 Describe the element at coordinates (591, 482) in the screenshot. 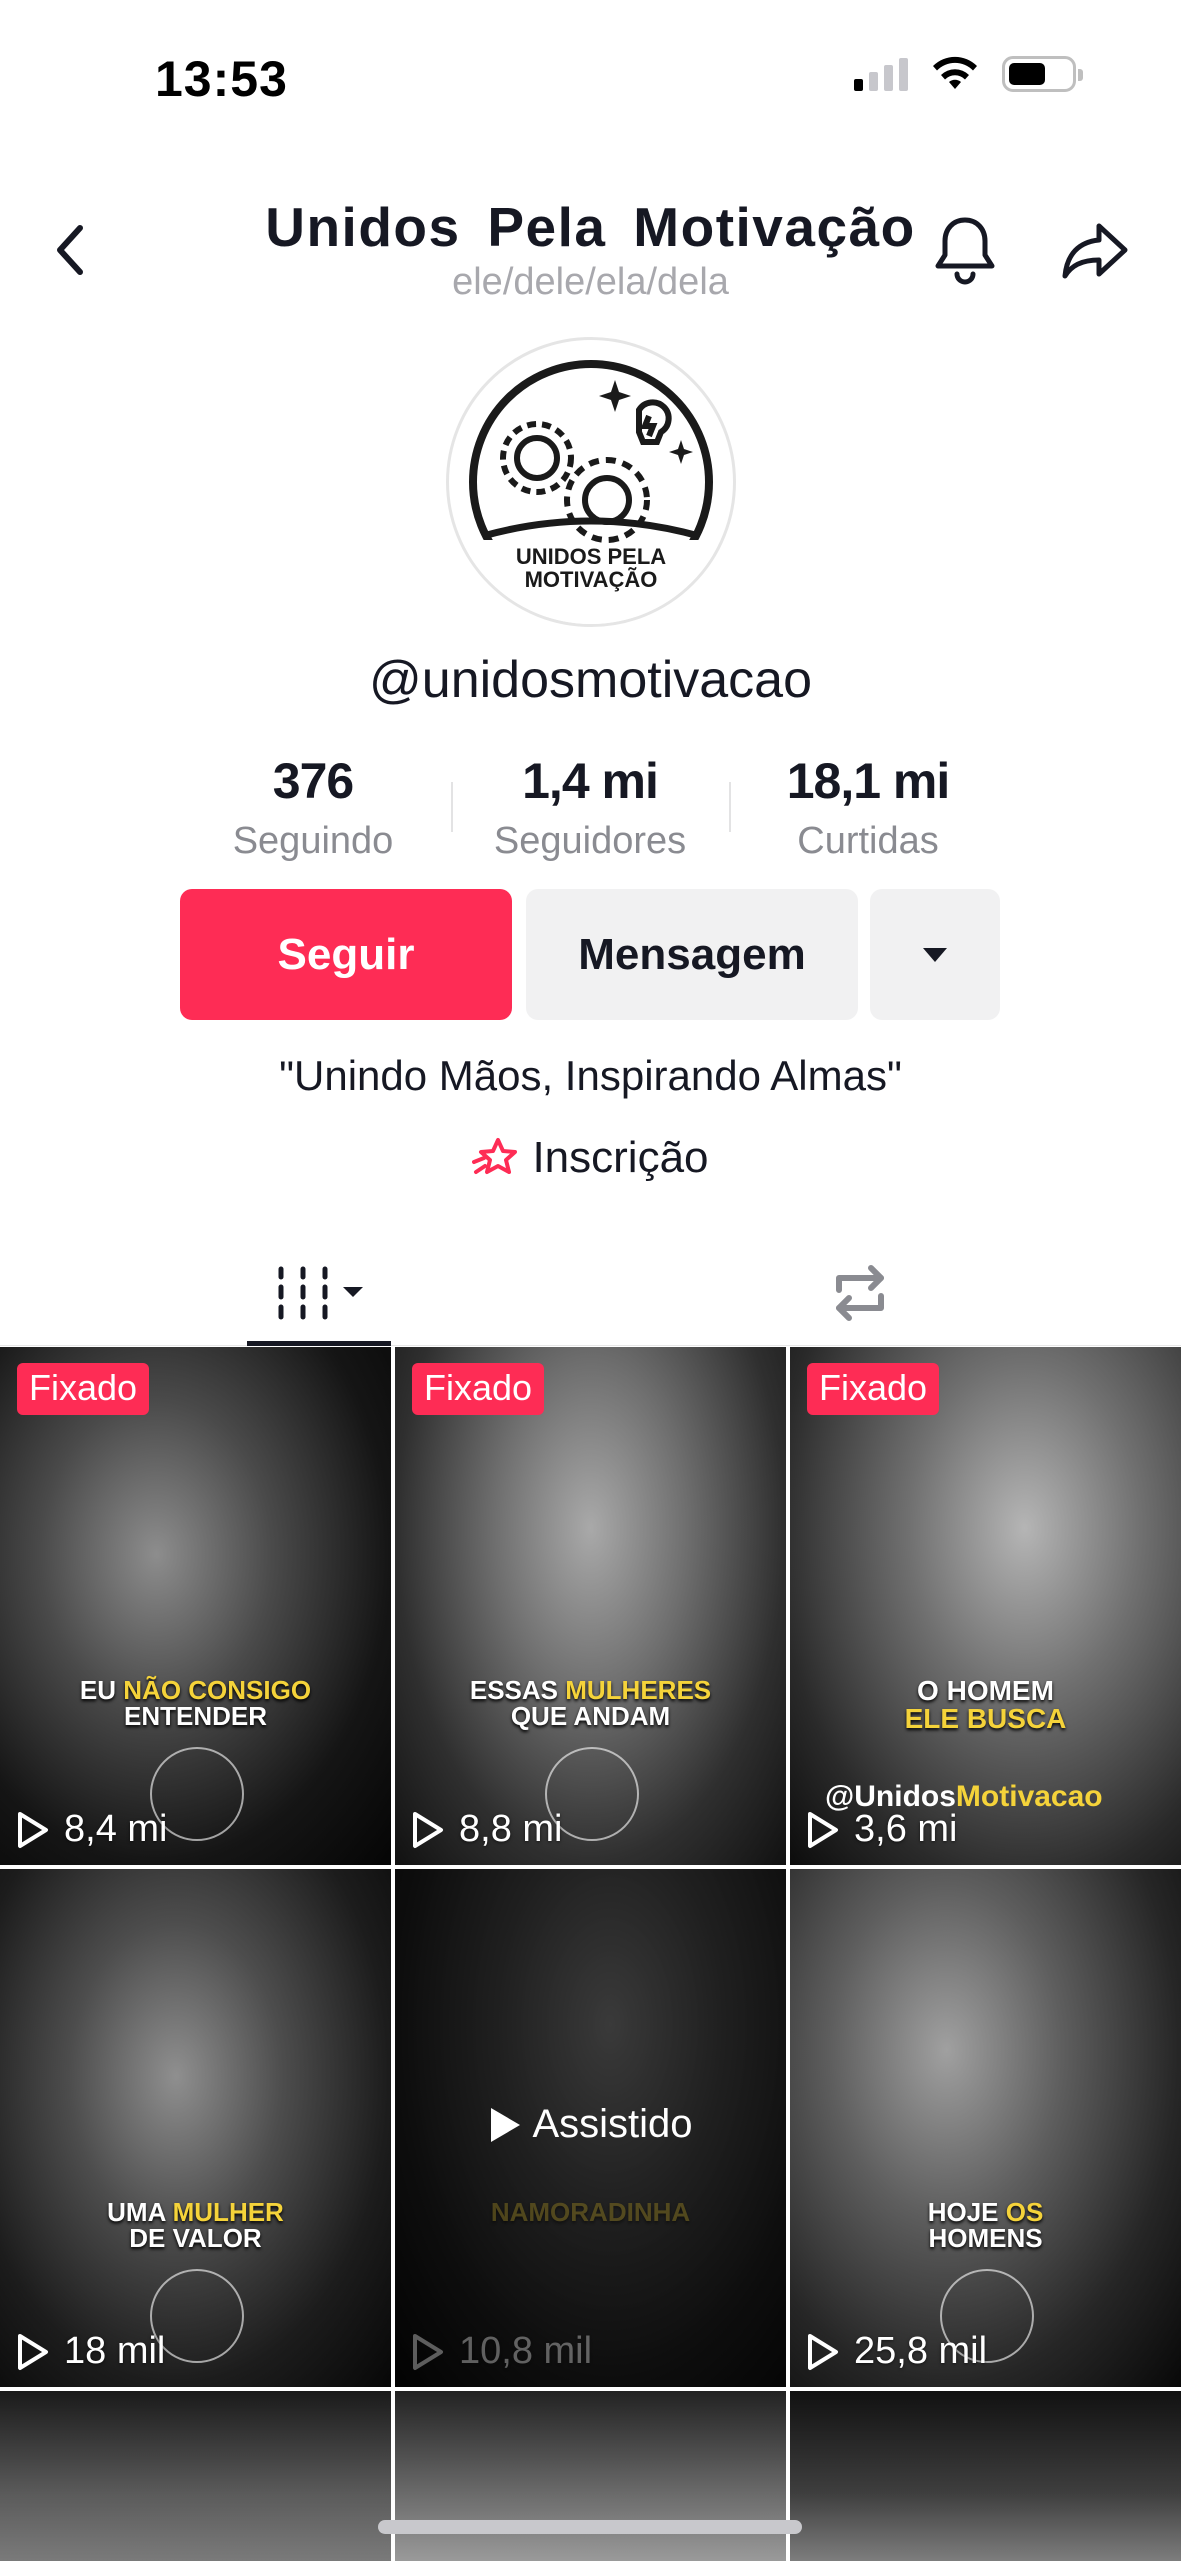

I see `avatar: UNIDOS PELA MOTIVAÇÃO` at that location.